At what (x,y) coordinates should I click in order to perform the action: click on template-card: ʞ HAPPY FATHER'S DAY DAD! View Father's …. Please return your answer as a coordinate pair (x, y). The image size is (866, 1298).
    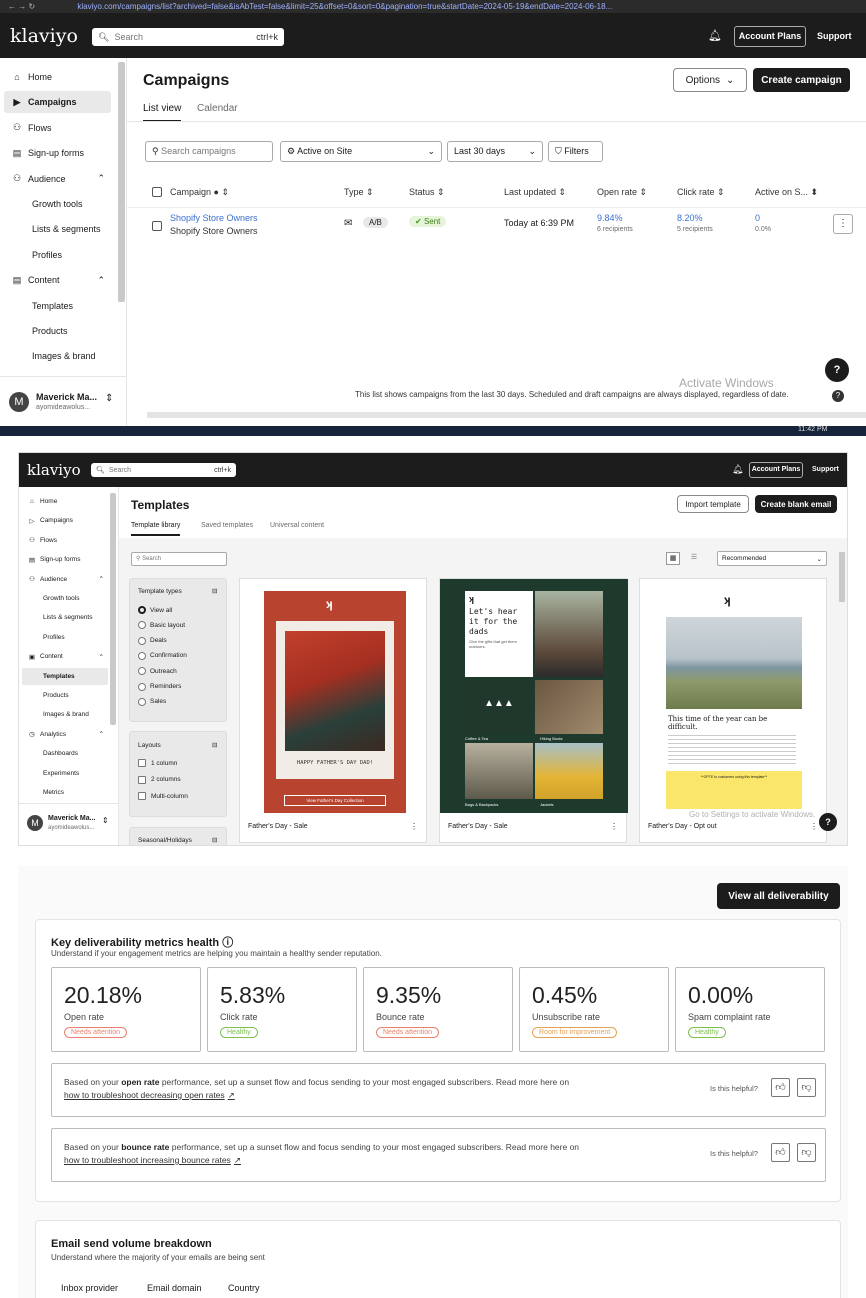
    Looking at the image, I should click on (333, 710).